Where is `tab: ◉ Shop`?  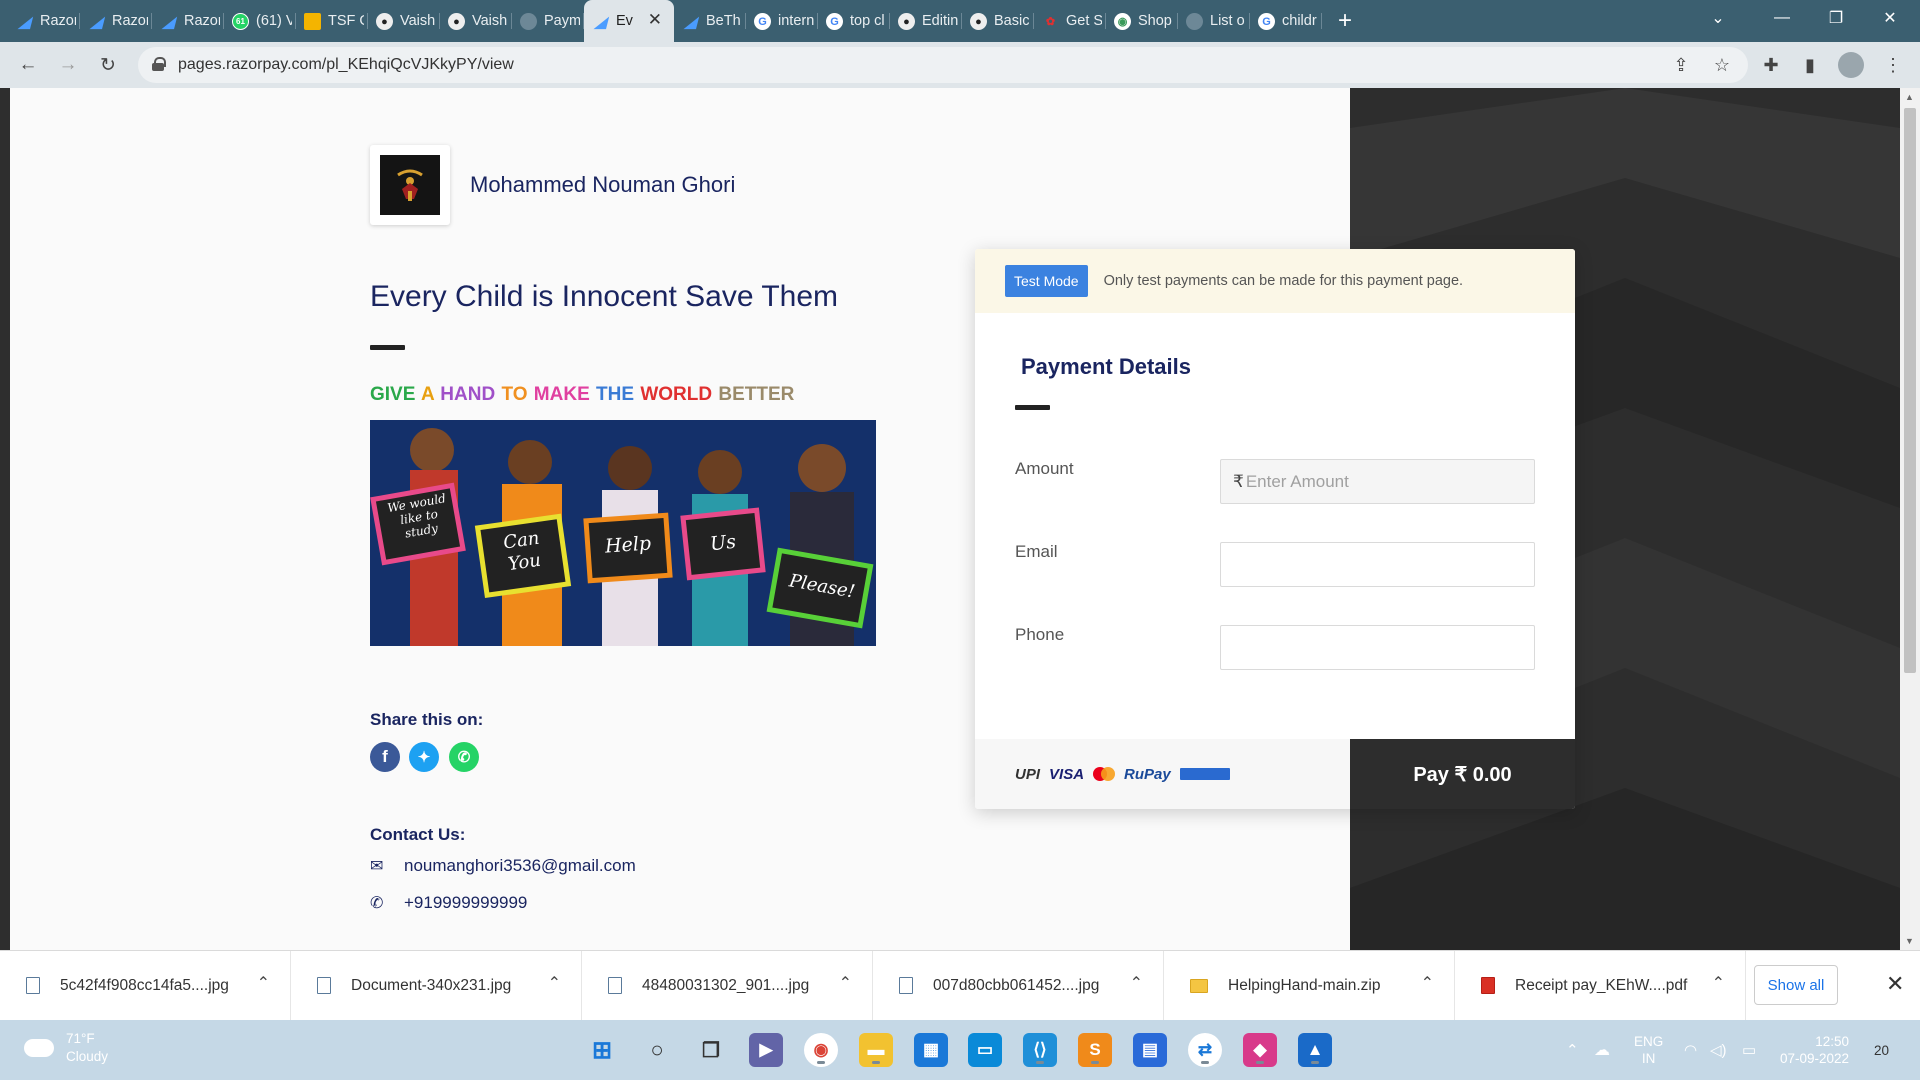 tab: ◉ Shop is located at coordinates (1142, 21).